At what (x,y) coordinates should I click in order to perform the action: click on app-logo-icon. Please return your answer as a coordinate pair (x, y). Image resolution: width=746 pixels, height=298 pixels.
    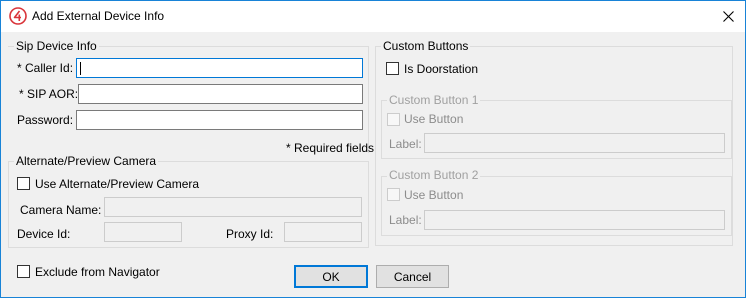
    Looking at the image, I should click on (18, 16).